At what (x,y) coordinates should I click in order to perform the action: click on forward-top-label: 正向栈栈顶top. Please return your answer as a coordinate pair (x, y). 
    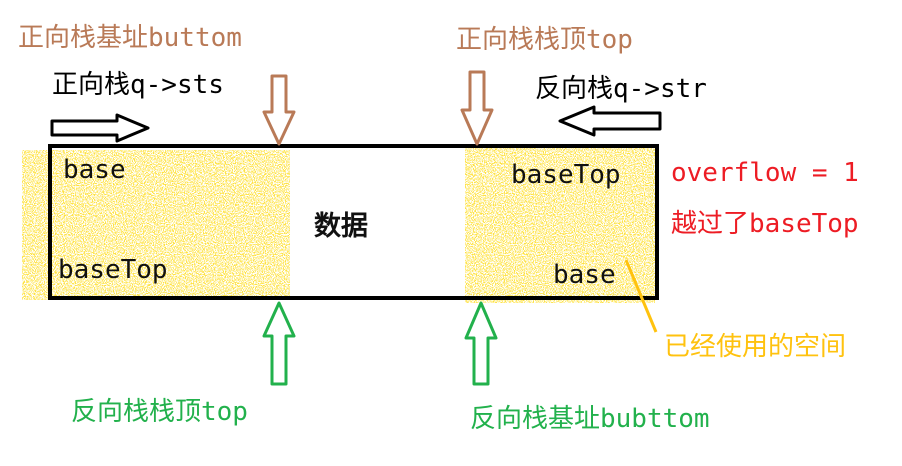
    Looking at the image, I should click on (544, 40).